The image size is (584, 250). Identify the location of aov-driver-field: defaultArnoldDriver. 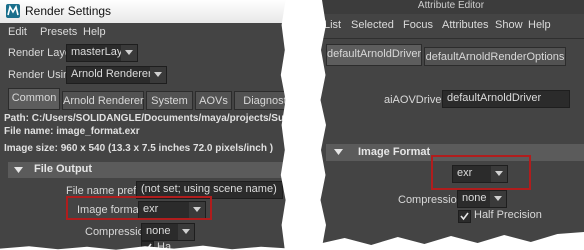
(506, 99).